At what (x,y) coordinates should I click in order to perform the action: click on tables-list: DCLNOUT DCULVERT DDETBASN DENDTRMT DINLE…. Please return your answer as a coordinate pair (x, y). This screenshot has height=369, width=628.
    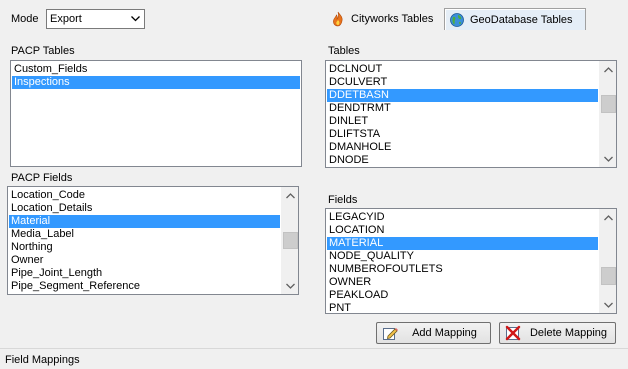
    Looking at the image, I should click on (471, 114).